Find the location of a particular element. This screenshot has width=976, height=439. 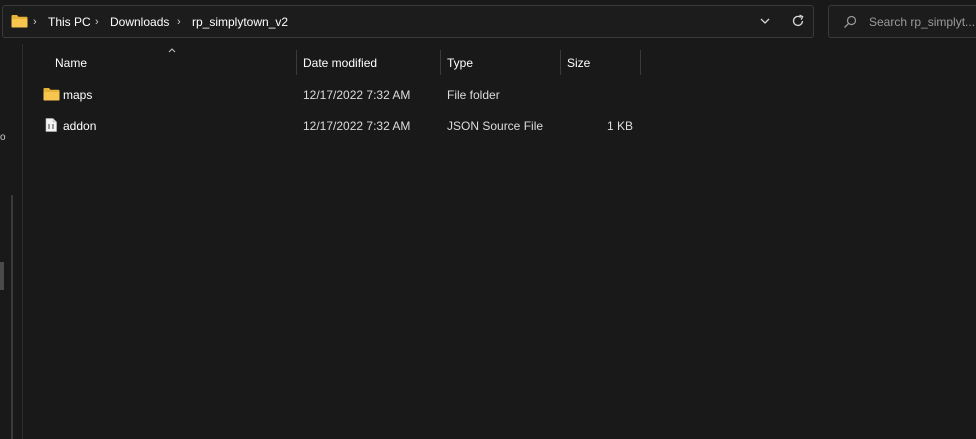

breadcrumb-downloads: Downloads is located at coordinates (139, 22).